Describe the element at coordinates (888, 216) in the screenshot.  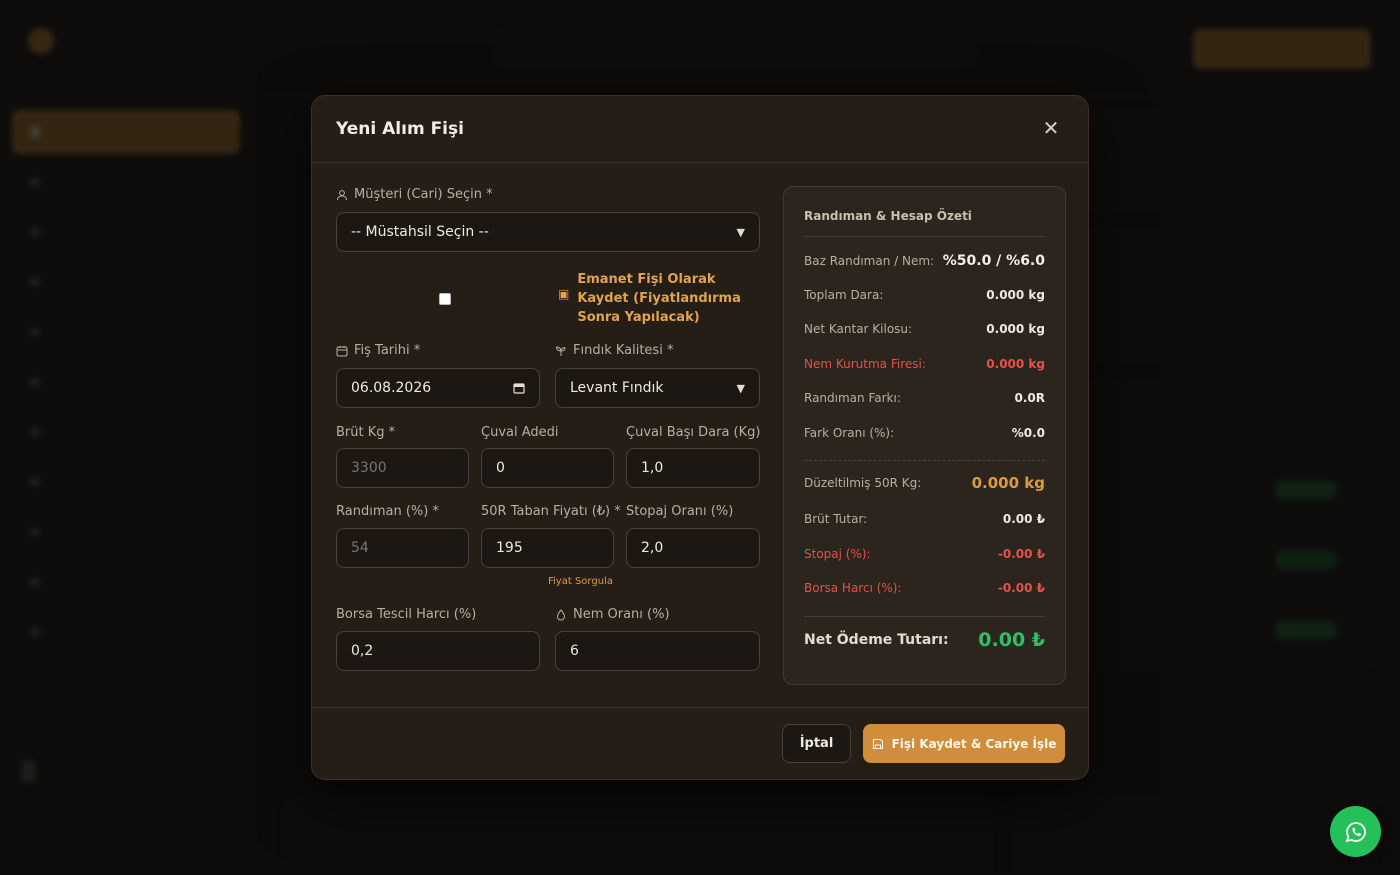
I see `summary-title: Randıman & Hesap Özeti` at that location.